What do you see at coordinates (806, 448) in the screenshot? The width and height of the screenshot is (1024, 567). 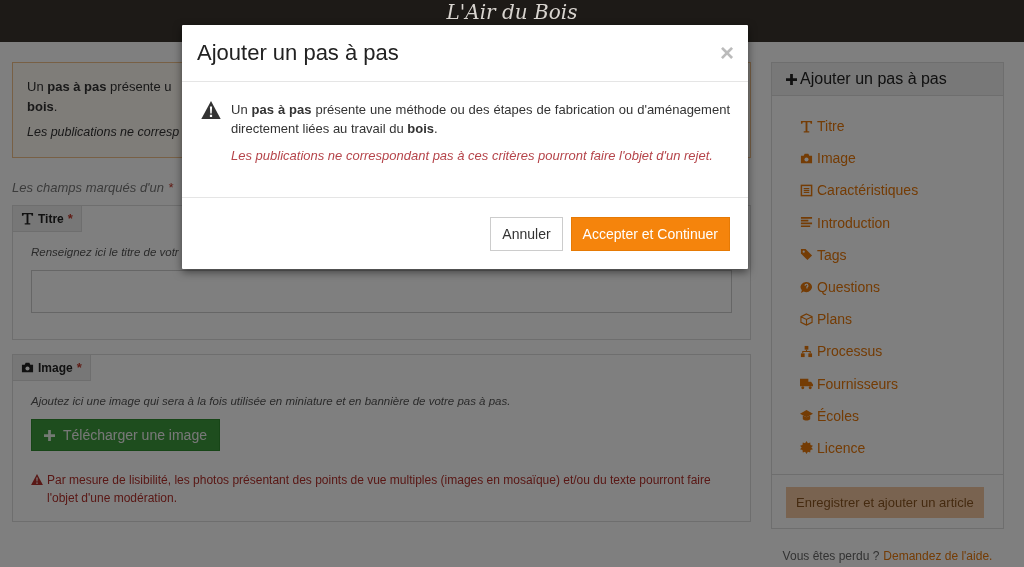 I see `seal-icon` at bounding box center [806, 448].